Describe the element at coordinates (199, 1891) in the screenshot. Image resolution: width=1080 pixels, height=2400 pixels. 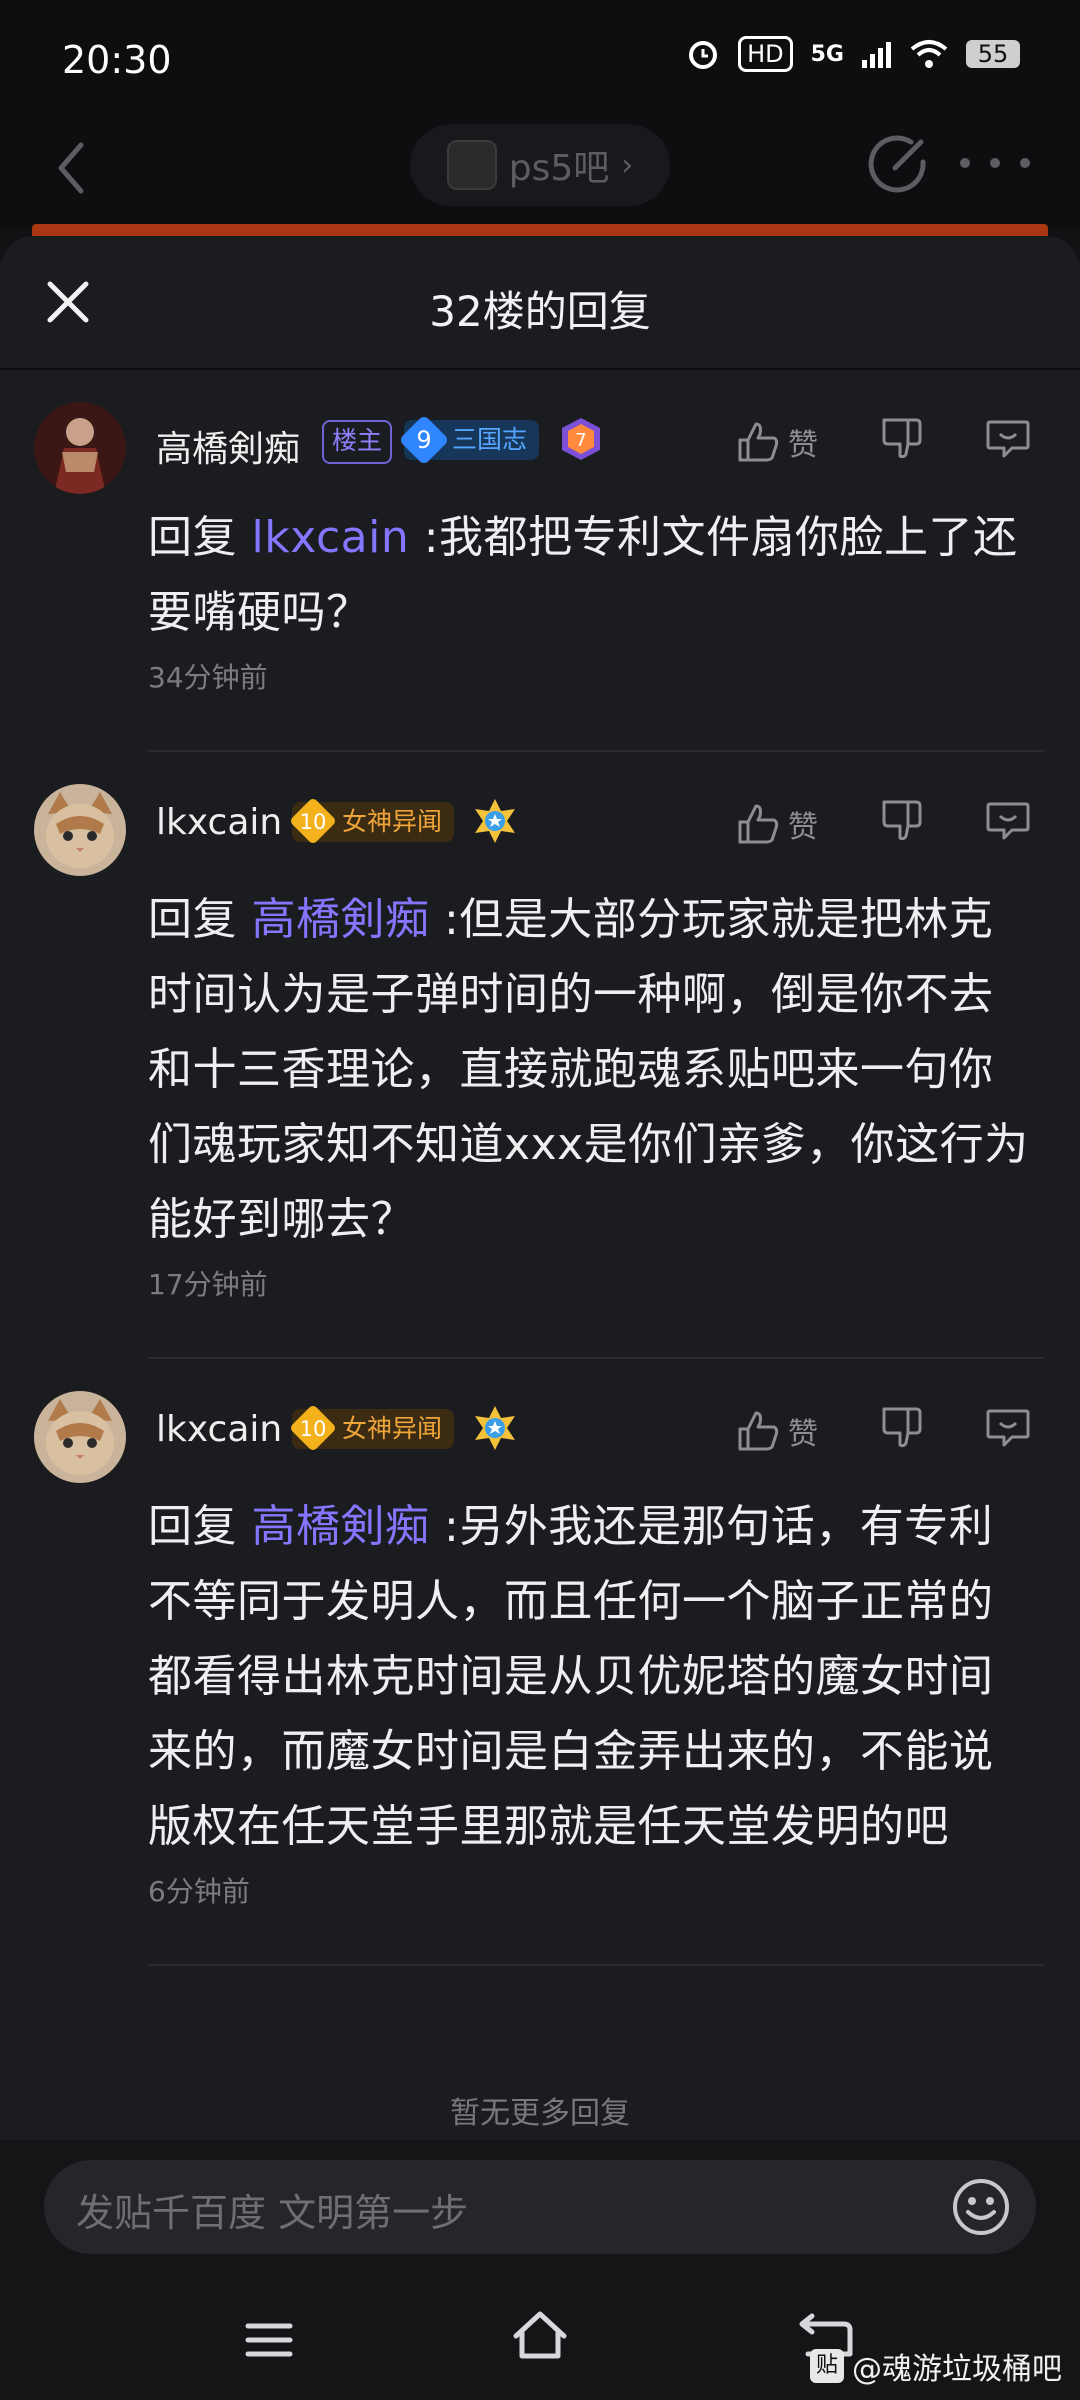
I see `reply-time: 6分钟前` at that location.